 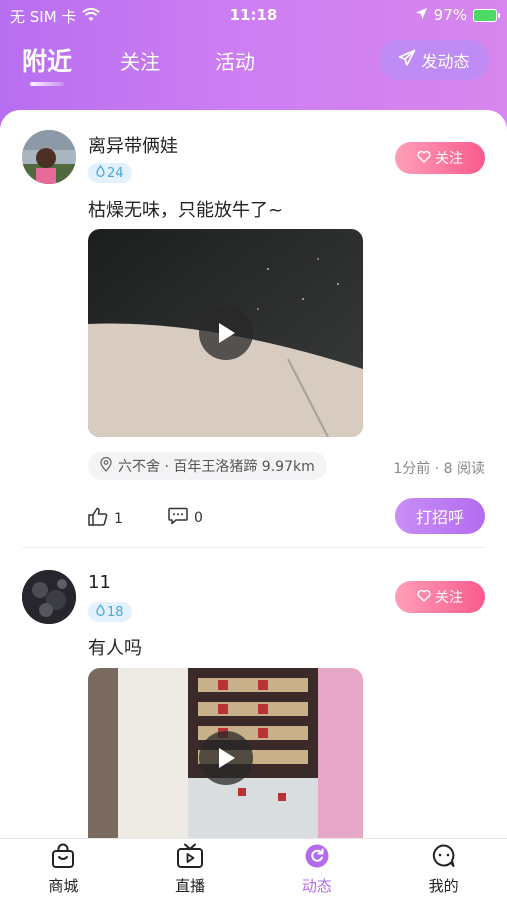 What do you see at coordinates (190, 886) in the screenshot?
I see `nav-label-live: 直播` at bounding box center [190, 886].